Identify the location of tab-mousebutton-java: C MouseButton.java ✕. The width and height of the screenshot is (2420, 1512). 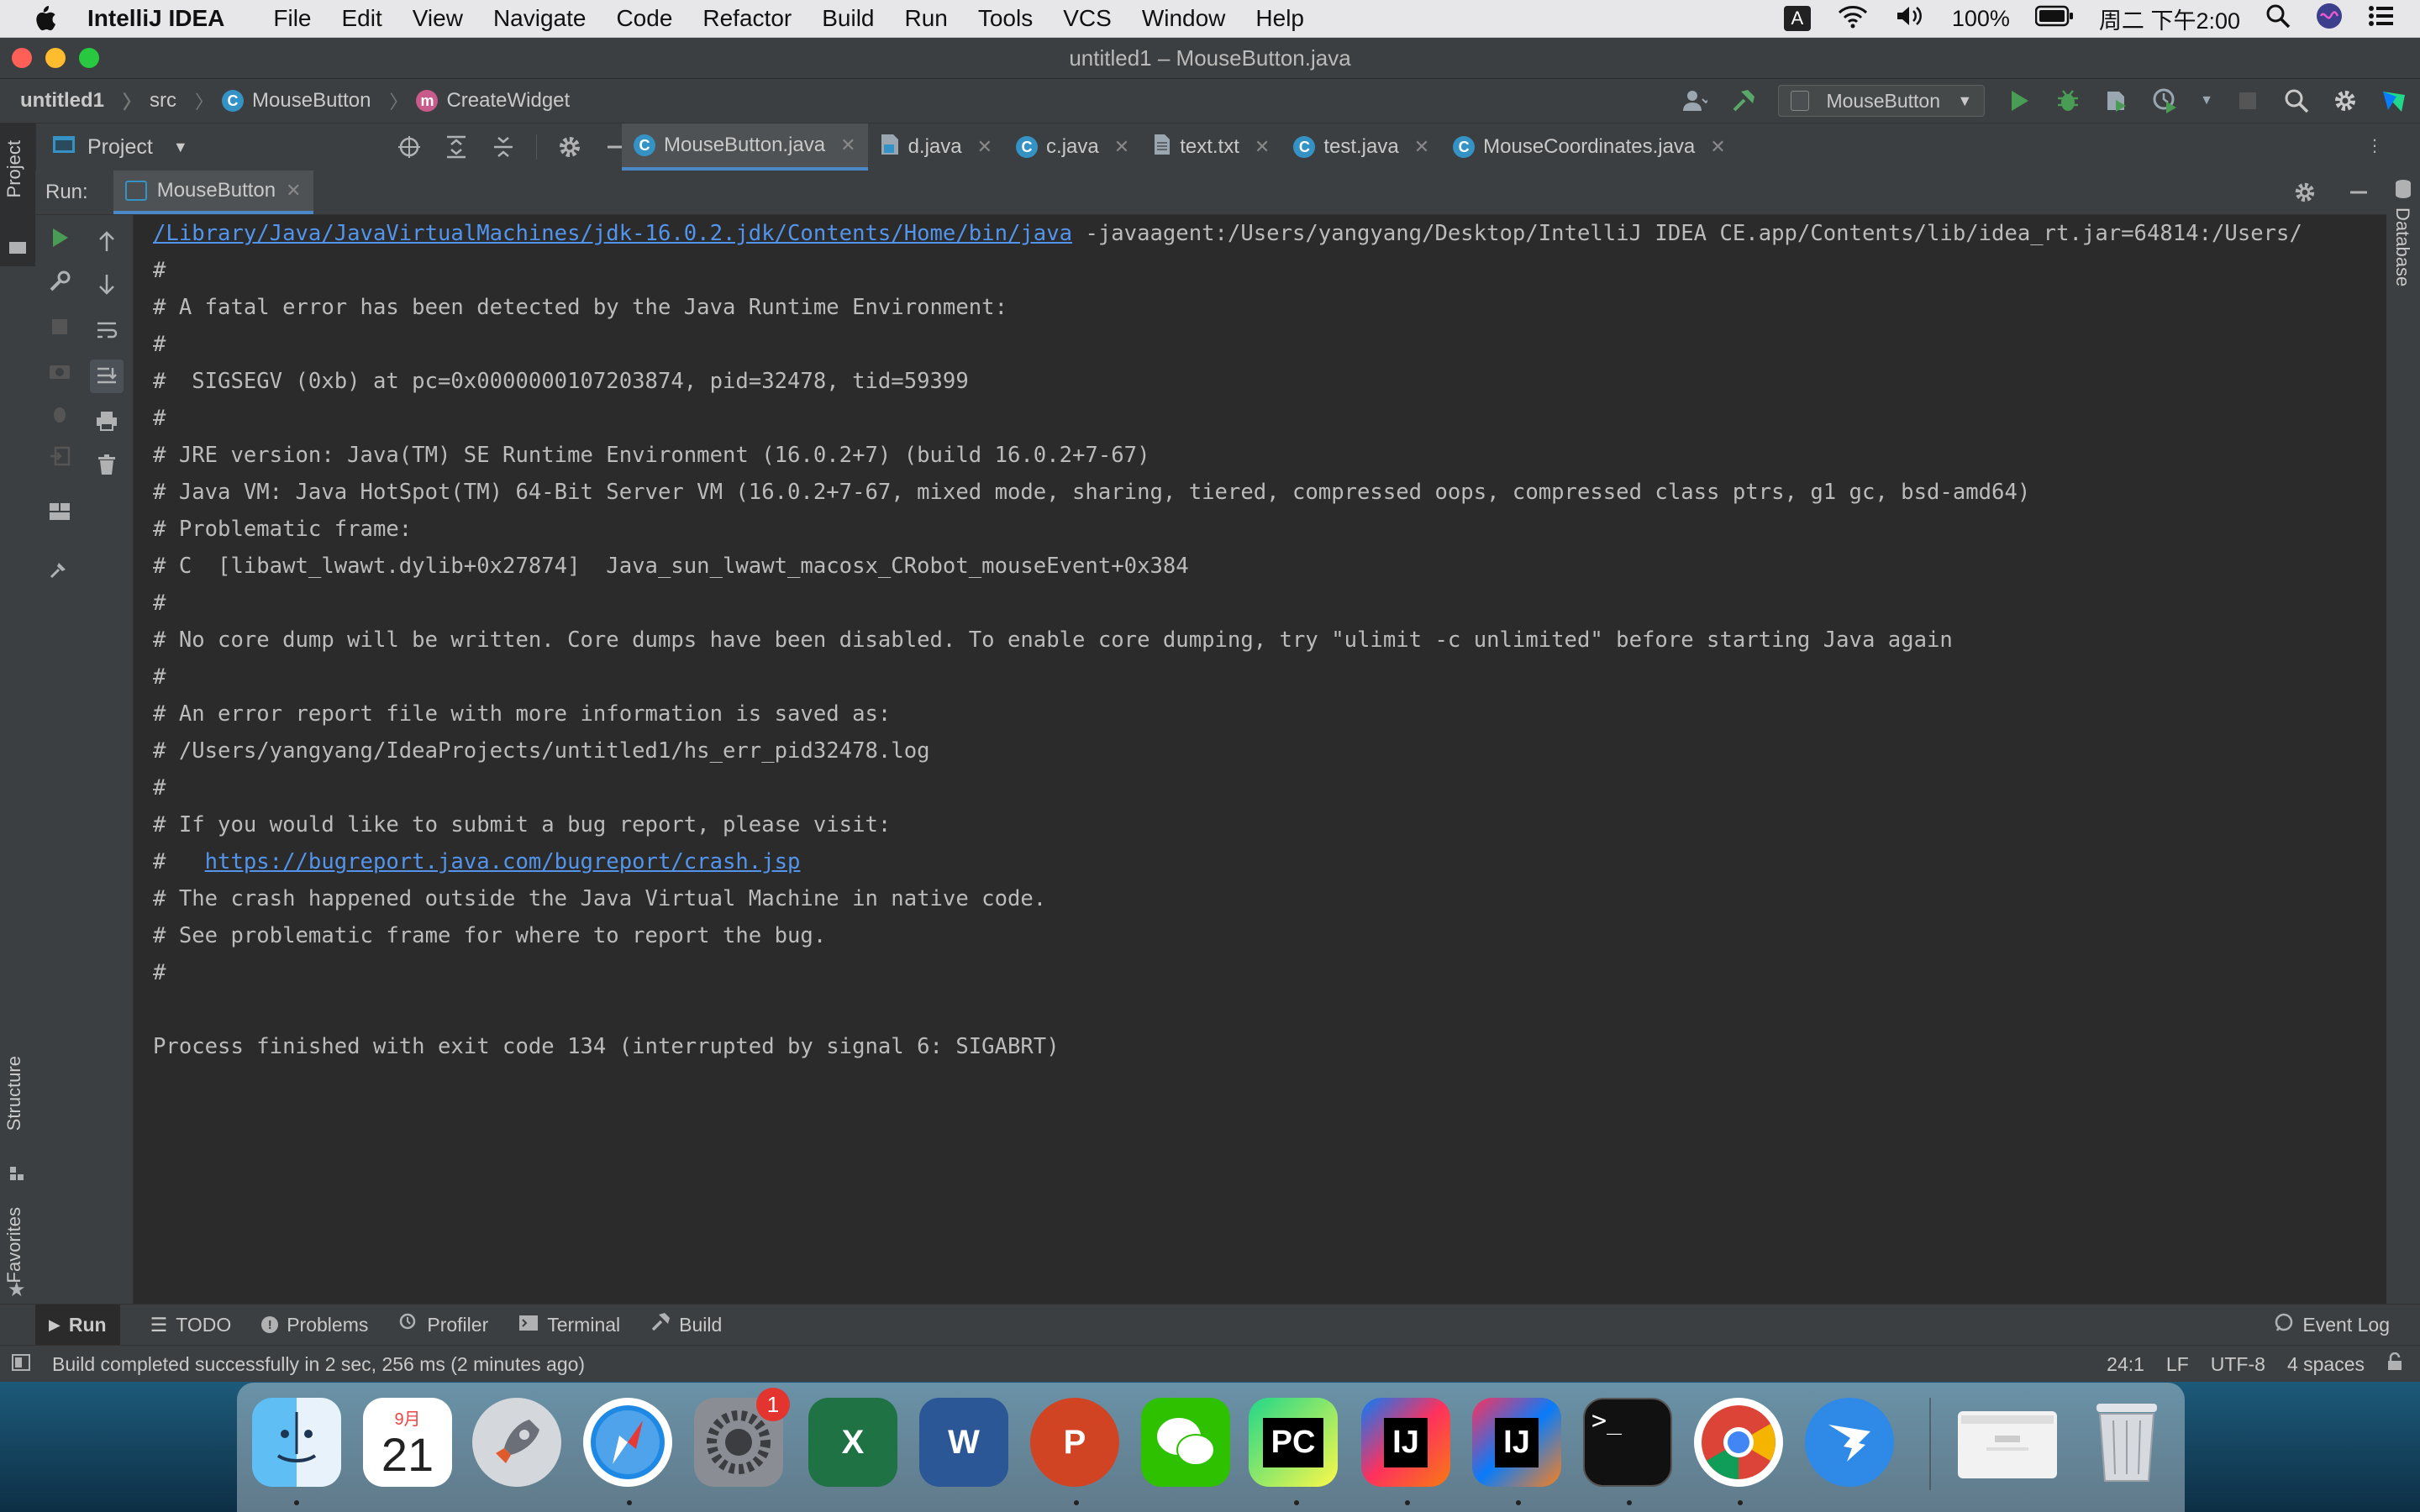
(745, 147).